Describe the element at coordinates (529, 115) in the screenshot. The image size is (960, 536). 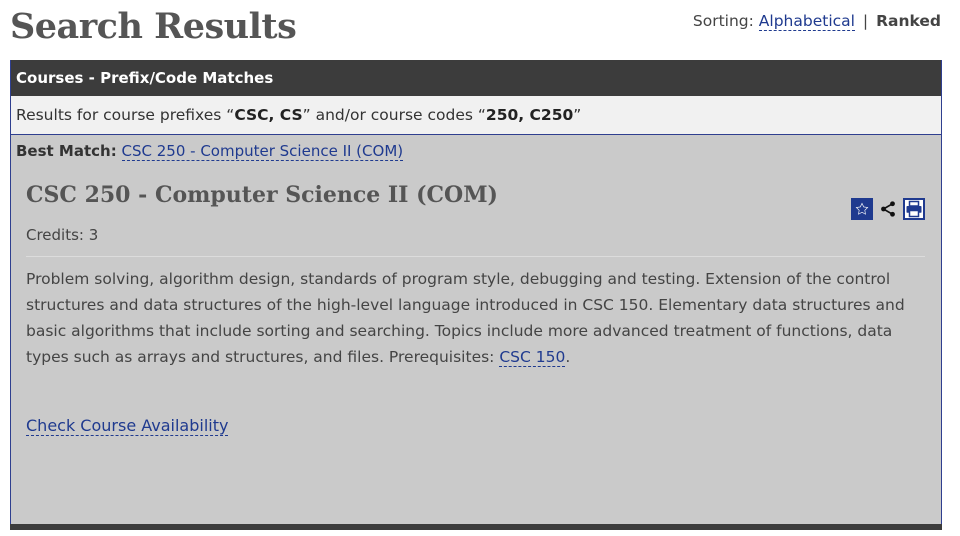
I see `results-for-codes: 250, C250` at that location.